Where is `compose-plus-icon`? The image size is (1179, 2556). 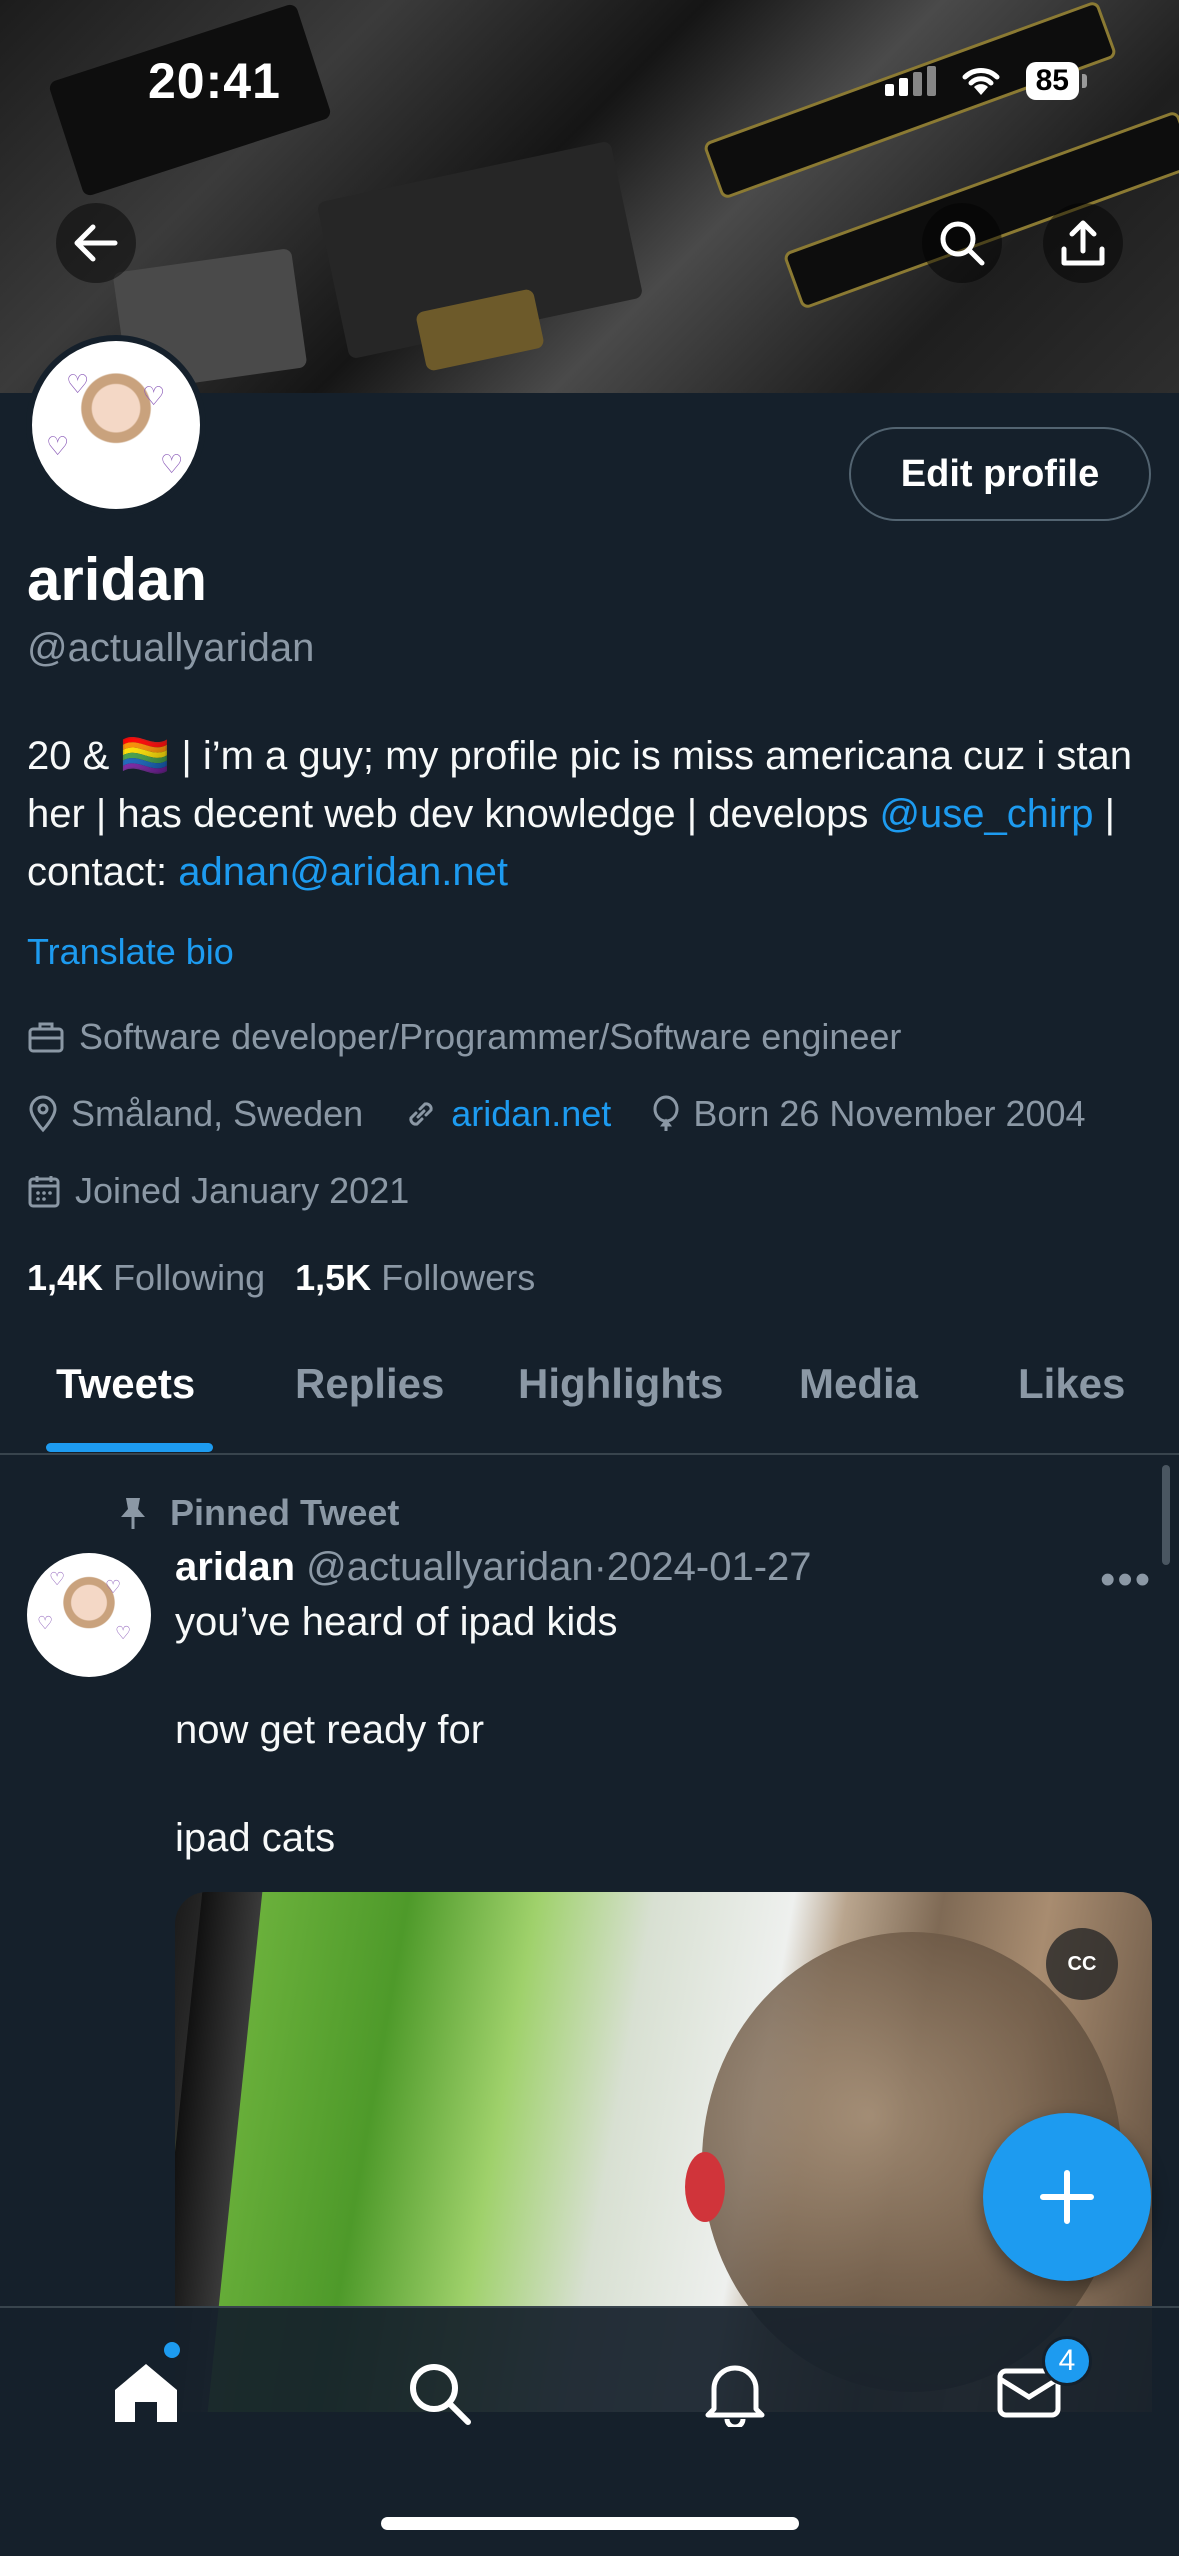
compose-plus-icon is located at coordinates (1067, 2197).